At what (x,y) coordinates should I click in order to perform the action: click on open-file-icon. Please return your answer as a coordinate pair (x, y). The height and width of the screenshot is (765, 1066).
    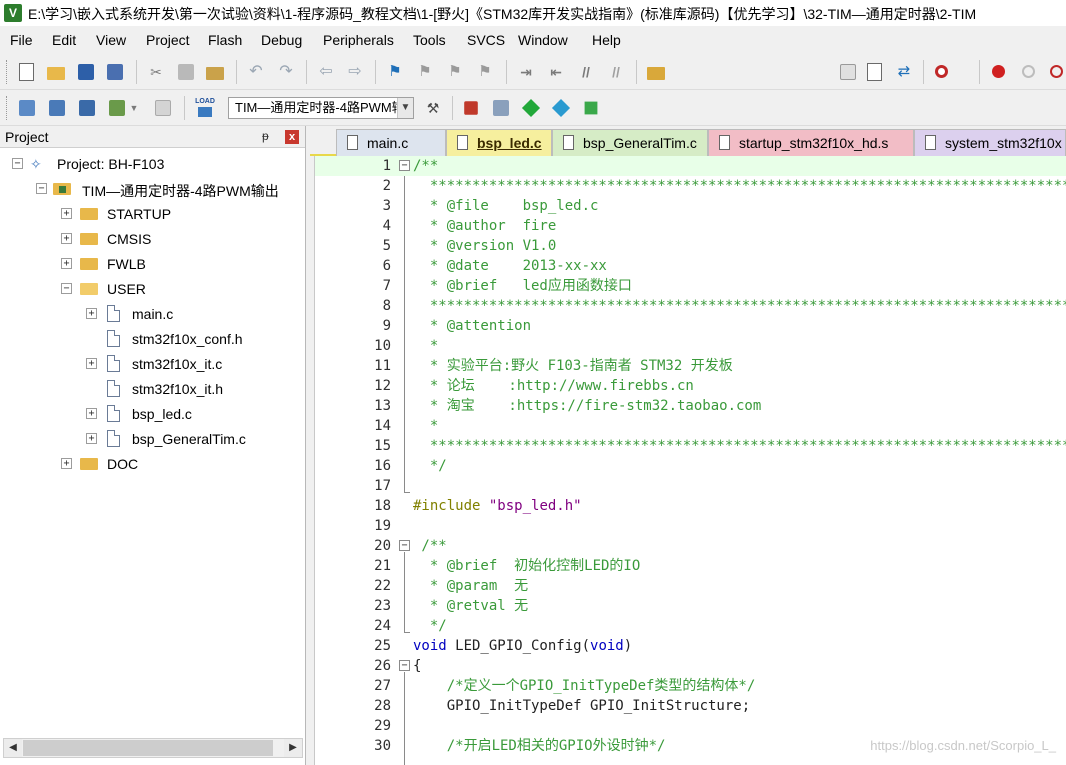
    Looking at the image, I should click on (56, 72).